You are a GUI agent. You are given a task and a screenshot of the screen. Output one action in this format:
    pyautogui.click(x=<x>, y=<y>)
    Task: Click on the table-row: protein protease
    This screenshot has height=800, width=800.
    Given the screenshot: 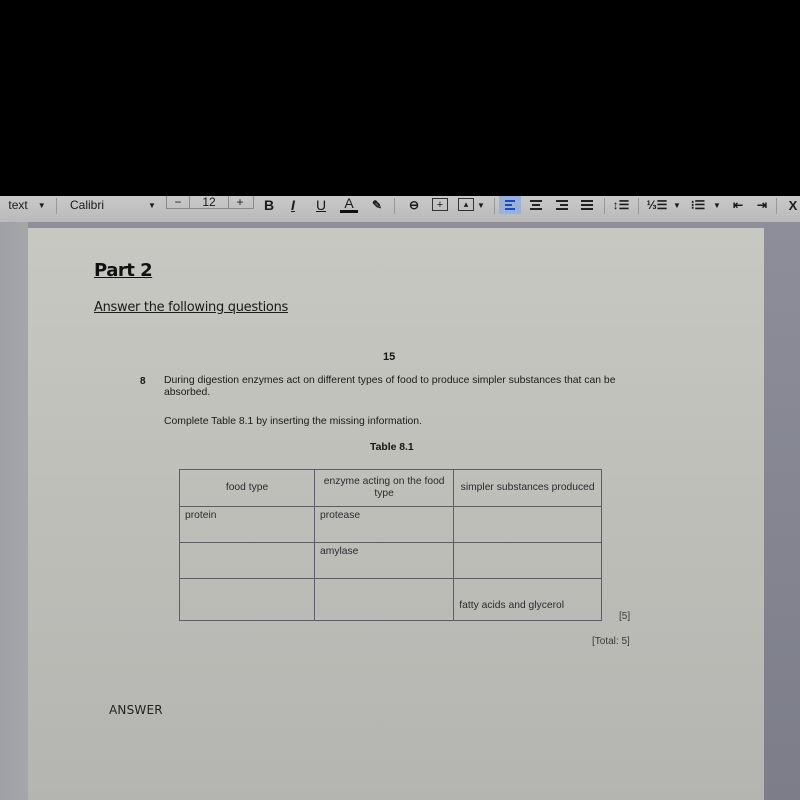 What is the action you would take?
    pyautogui.click(x=390, y=524)
    